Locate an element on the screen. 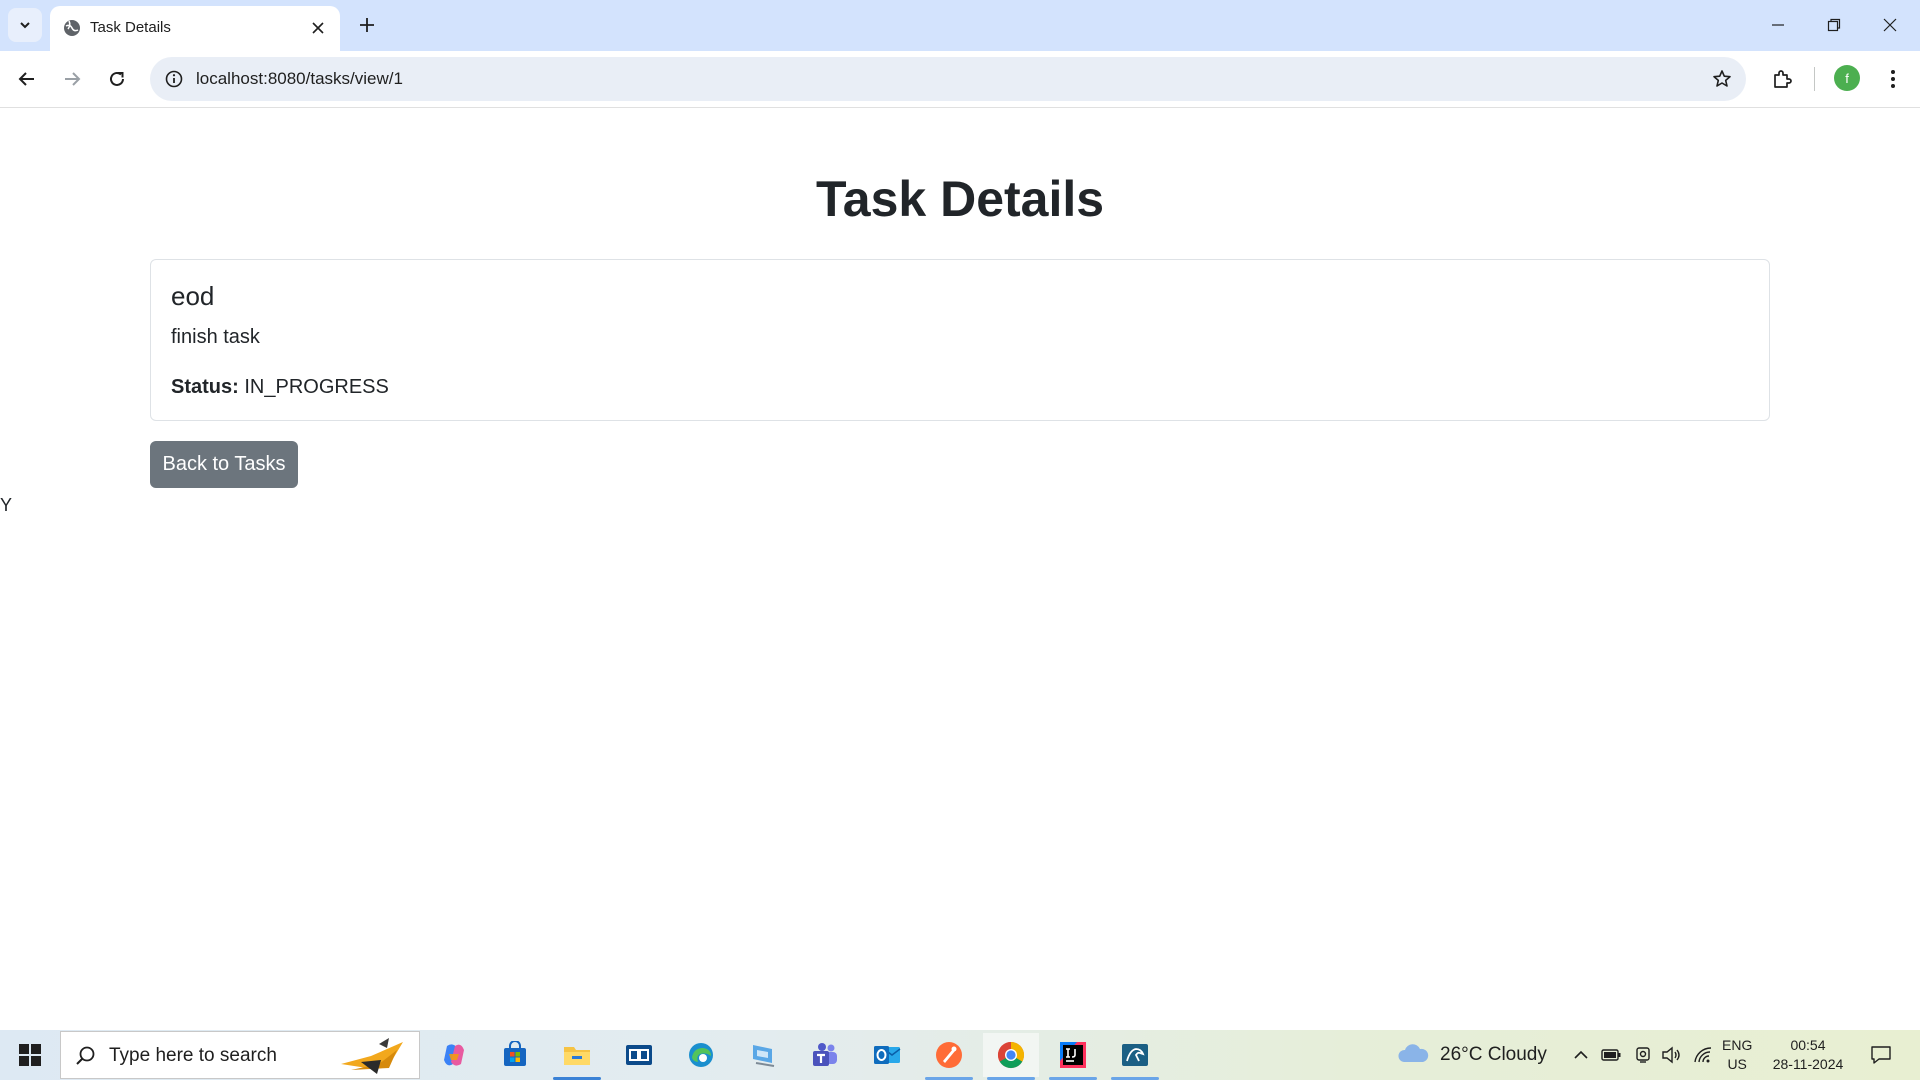  battery-icon is located at coordinates (1611, 1055).